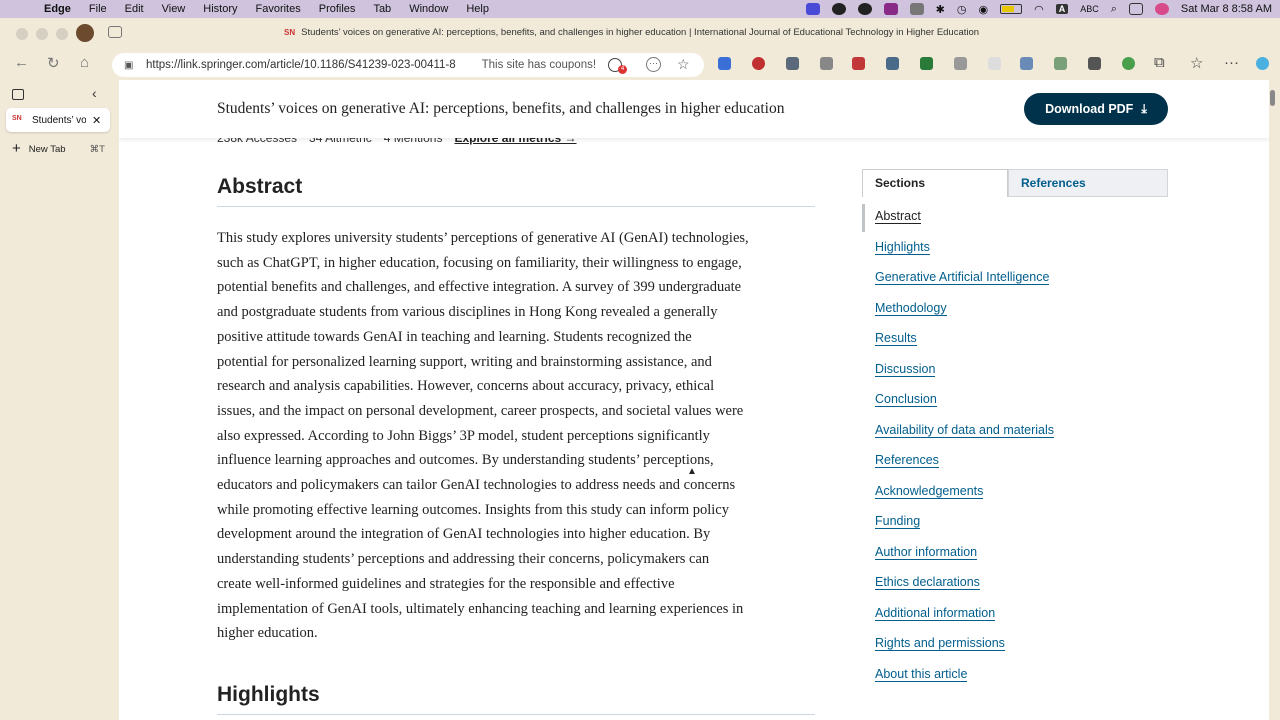 The image size is (1280, 720). I want to click on new-tab-button: + New Tab ⌘T, so click(58, 148).